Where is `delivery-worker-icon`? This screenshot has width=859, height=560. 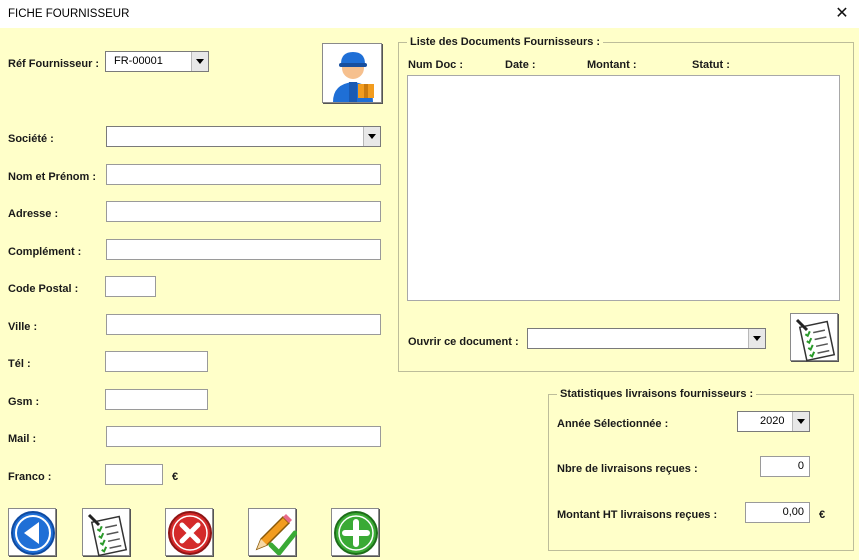 delivery-worker-icon is located at coordinates (353, 77).